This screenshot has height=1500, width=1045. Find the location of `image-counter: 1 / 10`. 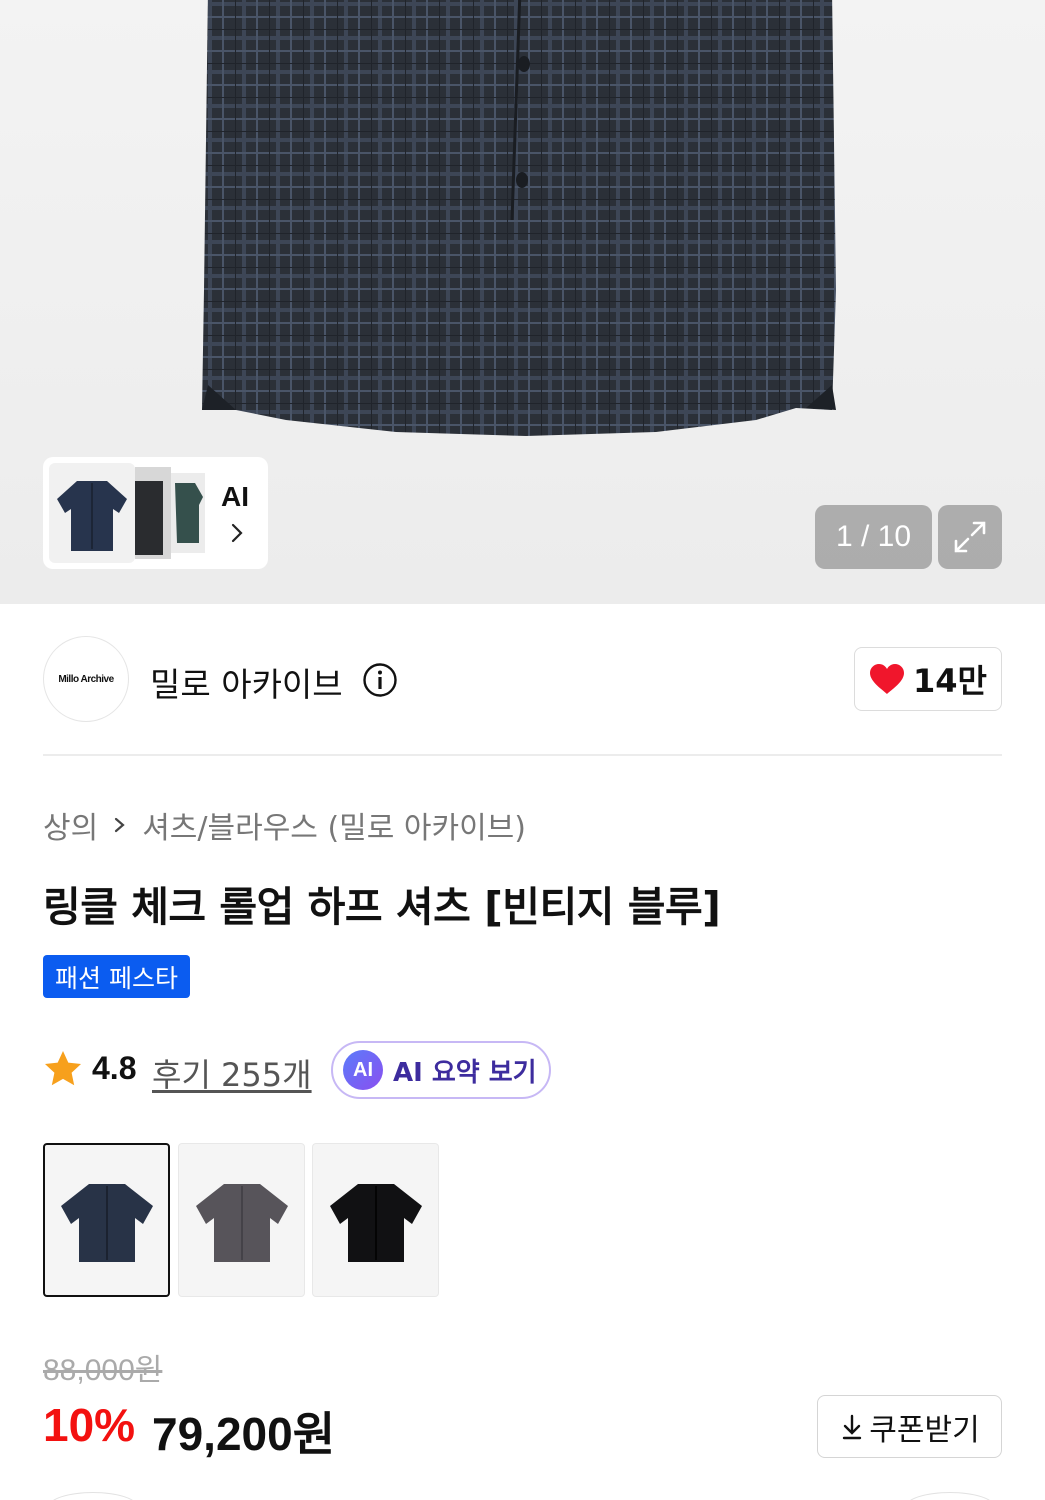

image-counter: 1 / 10 is located at coordinates (873, 537).